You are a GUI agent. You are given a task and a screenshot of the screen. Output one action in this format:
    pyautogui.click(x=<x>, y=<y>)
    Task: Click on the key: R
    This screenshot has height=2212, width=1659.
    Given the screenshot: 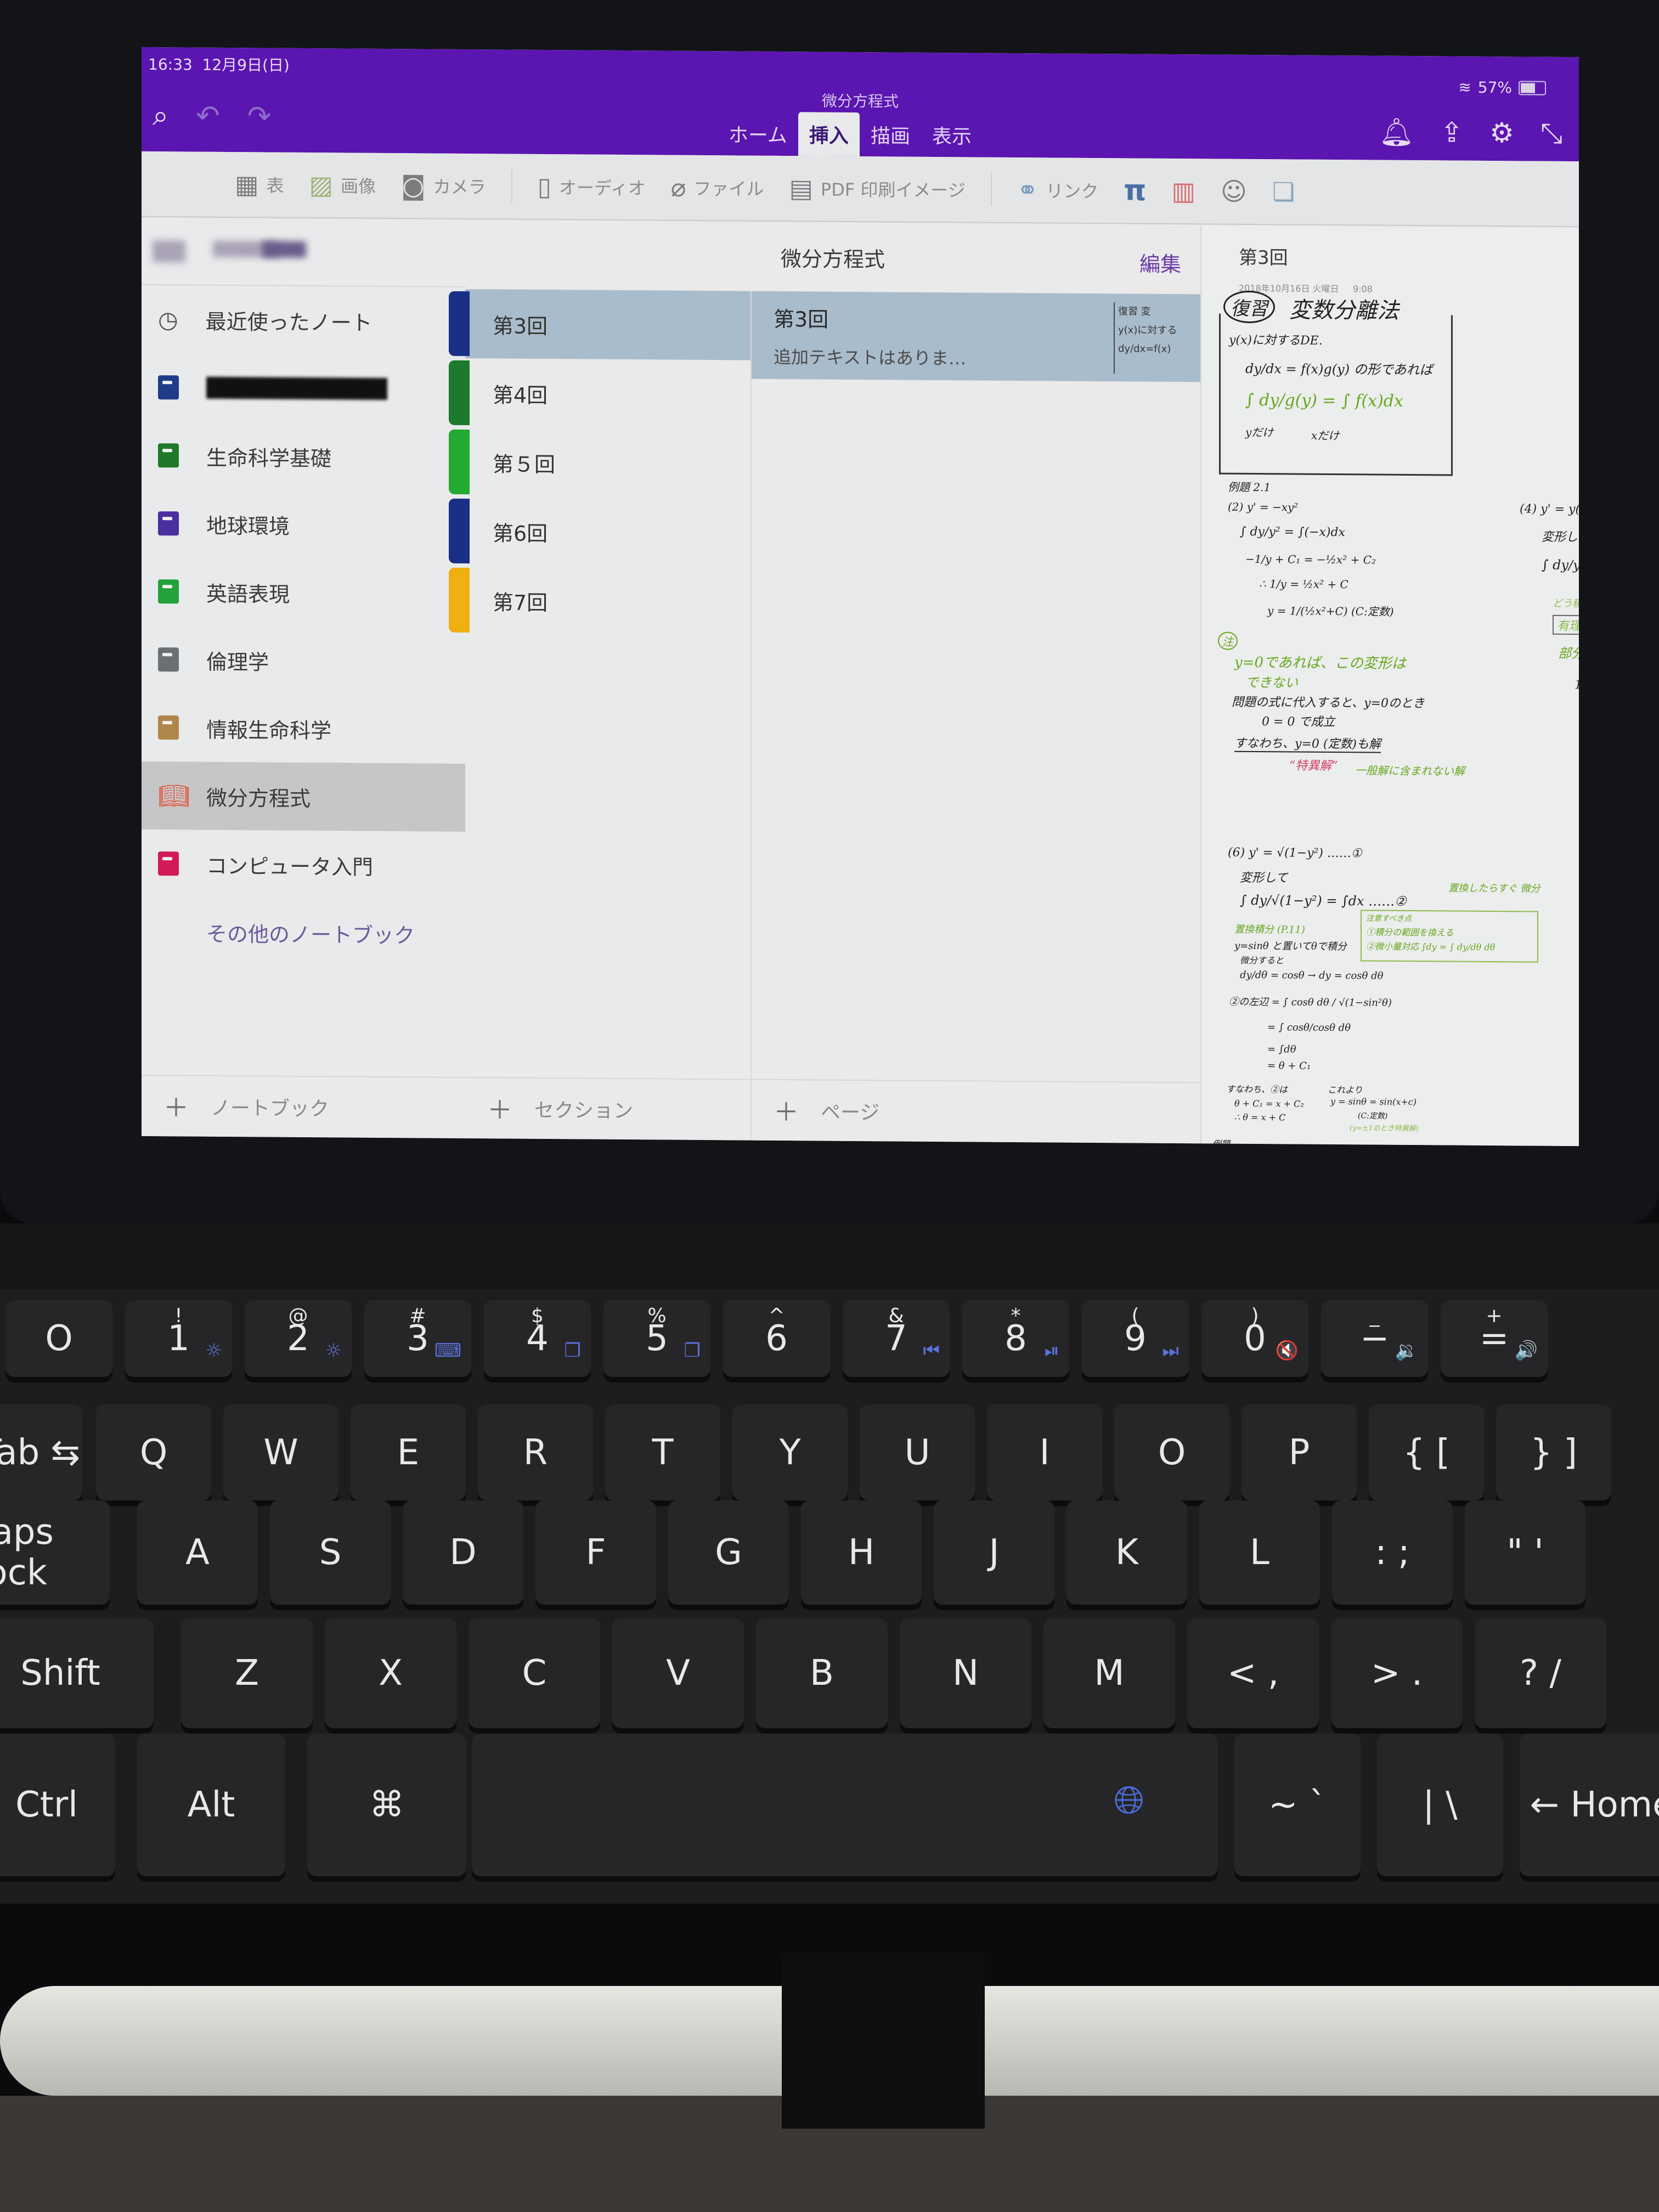 What is the action you would take?
    pyautogui.click(x=535, y=1452)
    